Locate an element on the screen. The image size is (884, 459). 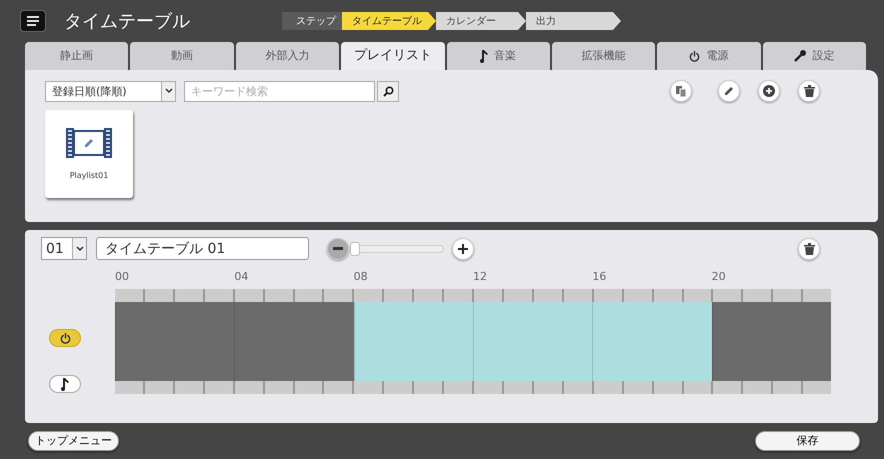
zoom-slider-thumb is located at coordinates (355, 249).